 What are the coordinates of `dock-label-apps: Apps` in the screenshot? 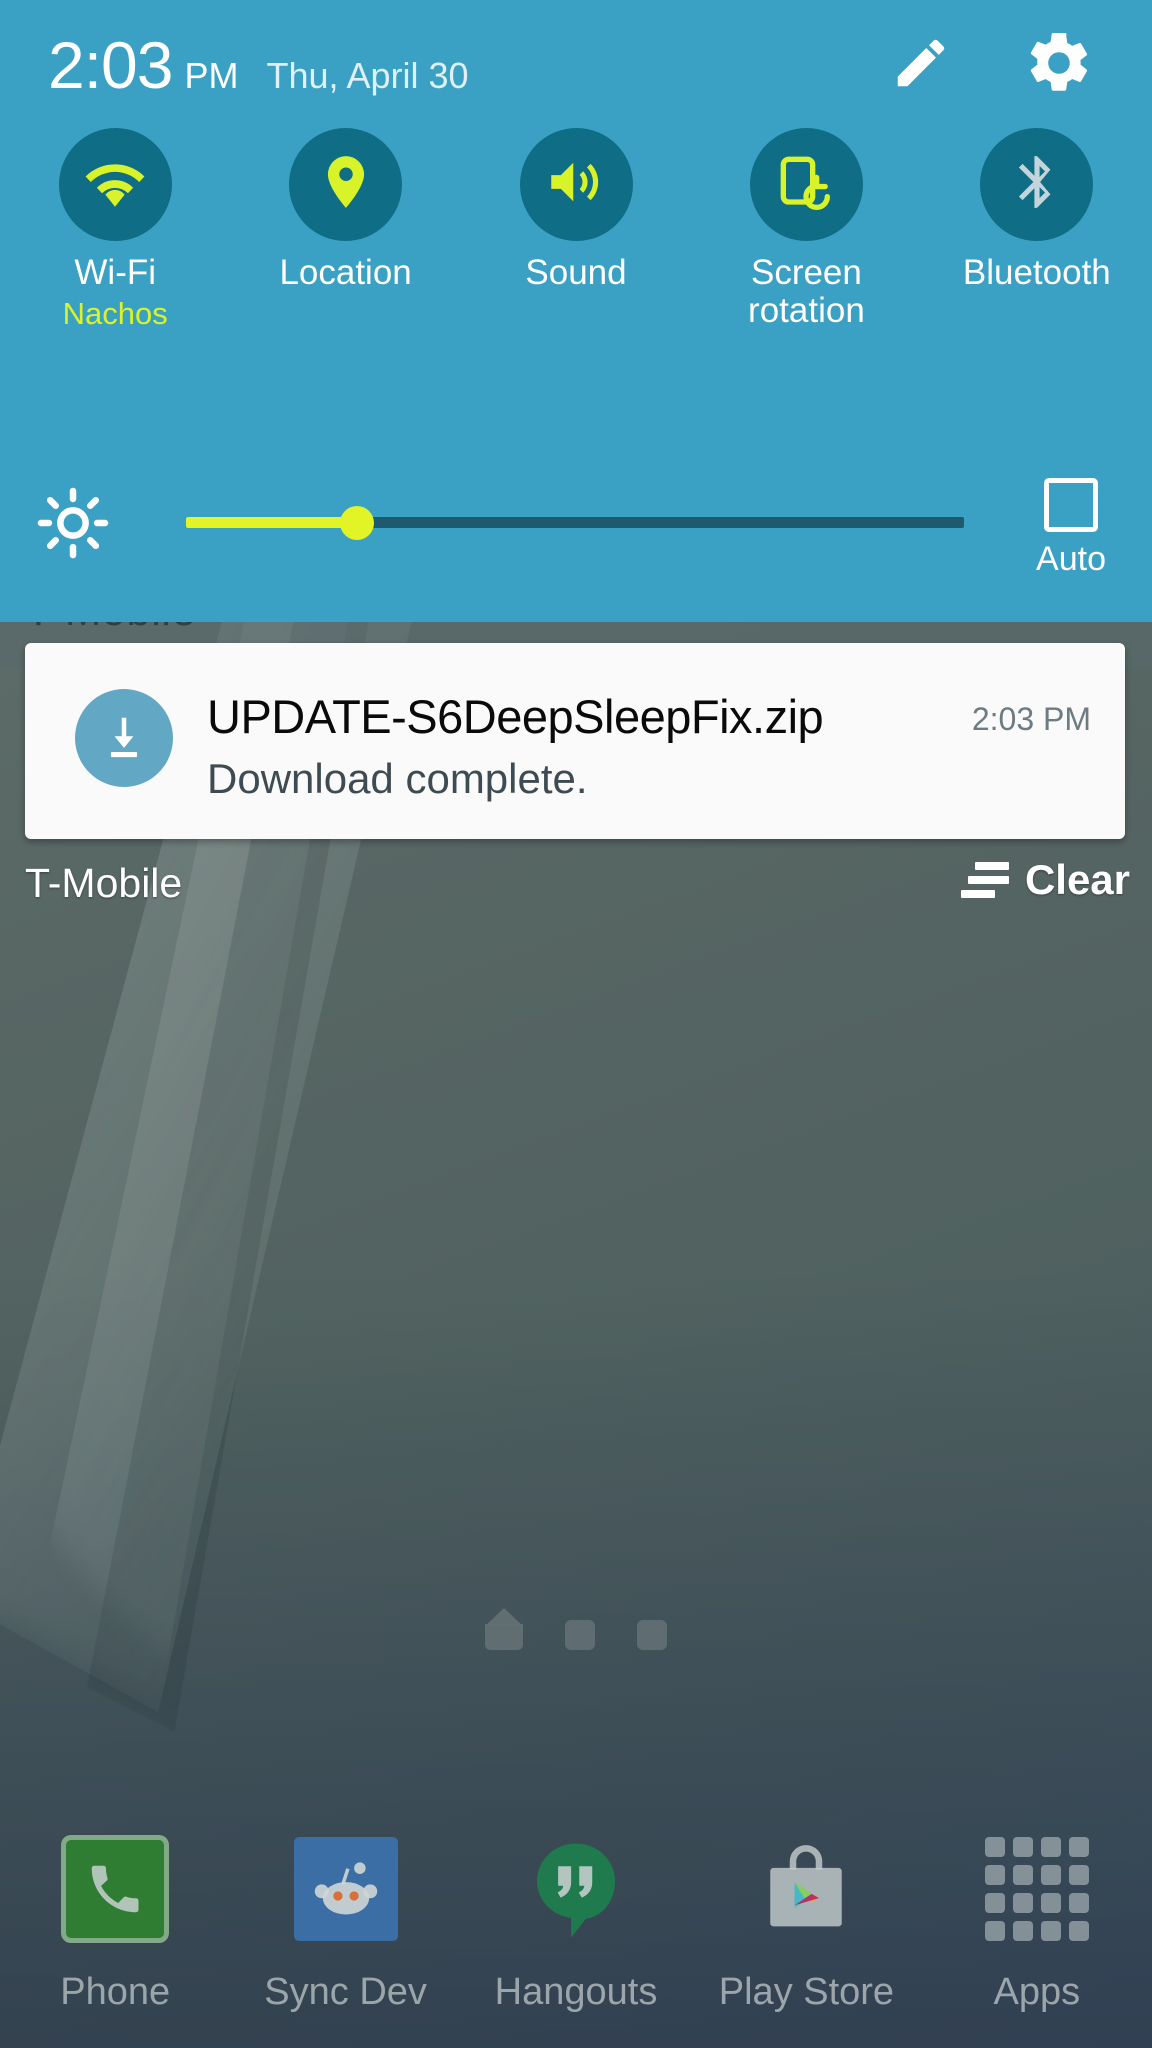 It's located at (1037, 1992).